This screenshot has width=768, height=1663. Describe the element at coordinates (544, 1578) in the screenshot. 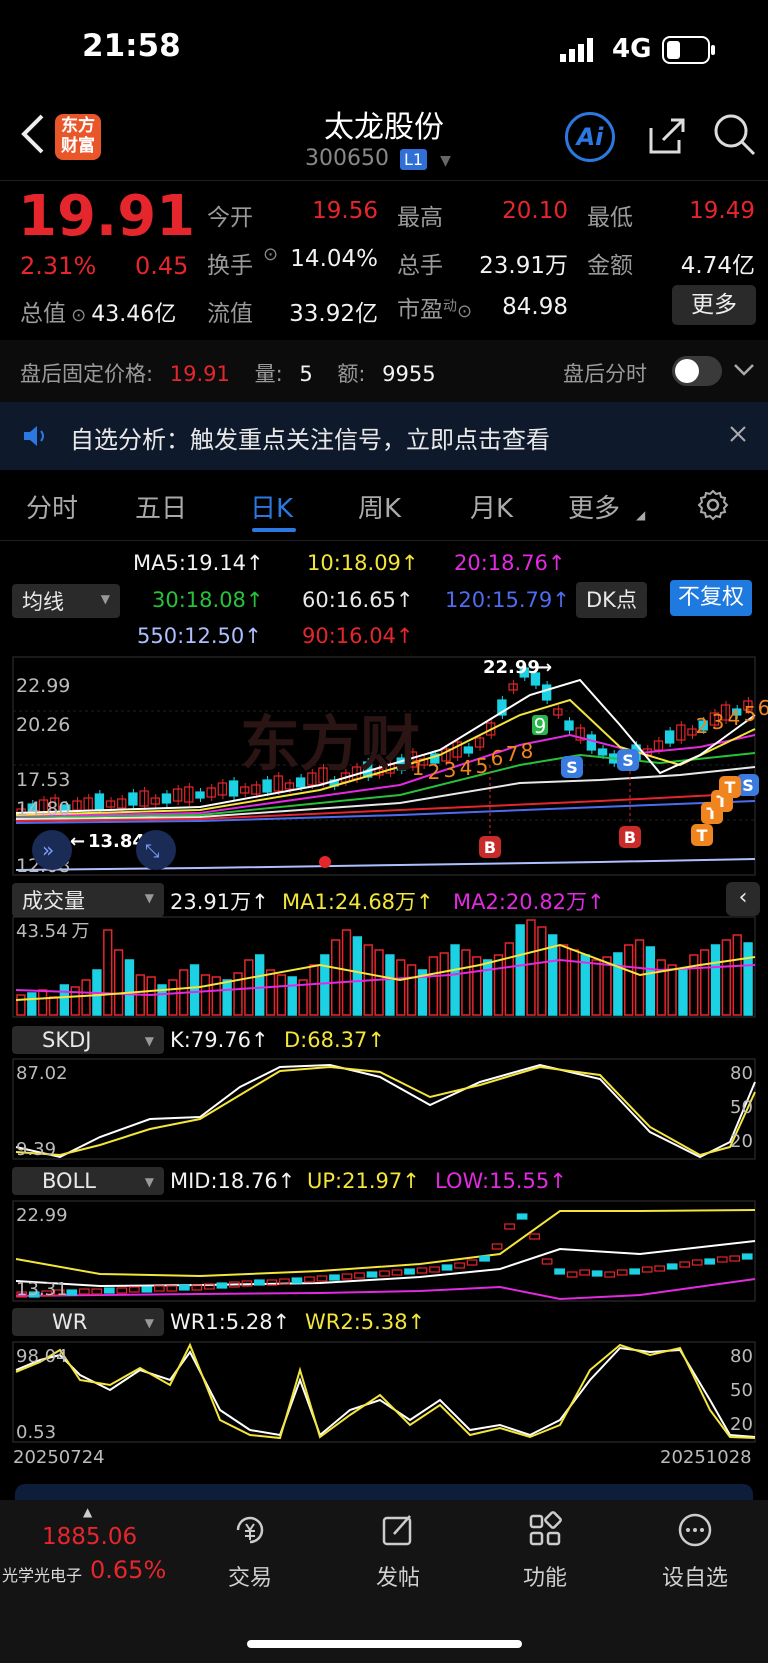

I see `nav-function-label: 功能` at that location.